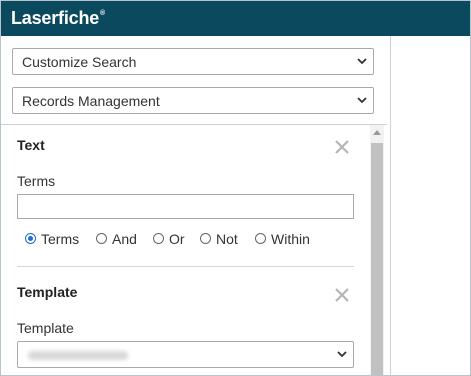 This screenshot has width=471, height=376. I want to click on template-label: Template, so click(45, 328).